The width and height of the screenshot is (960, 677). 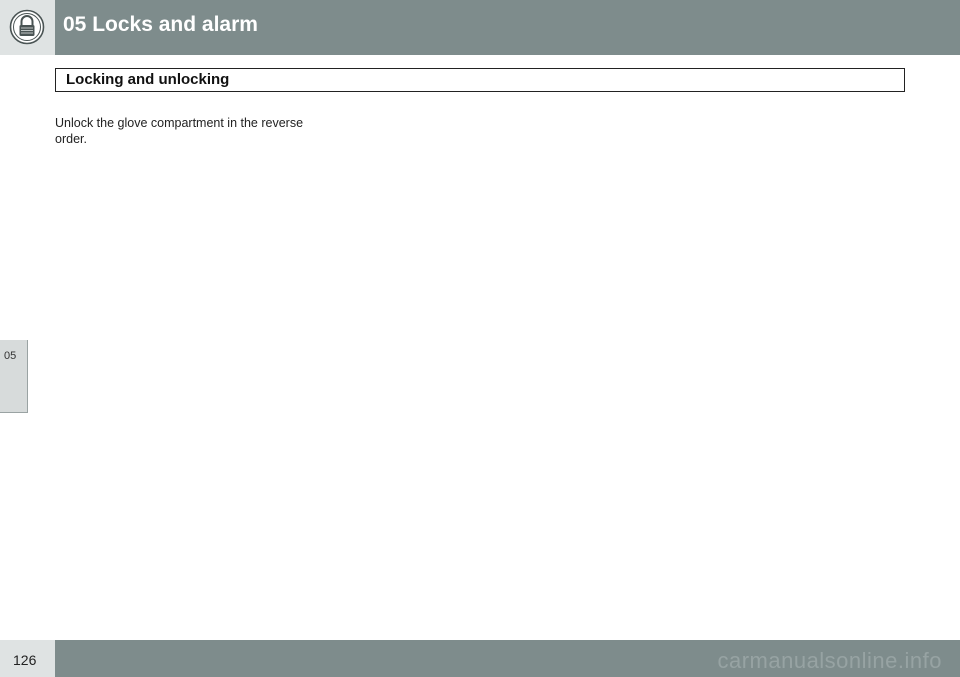 I want to click on chapter-tab: 05, so click(x=14, y=376).